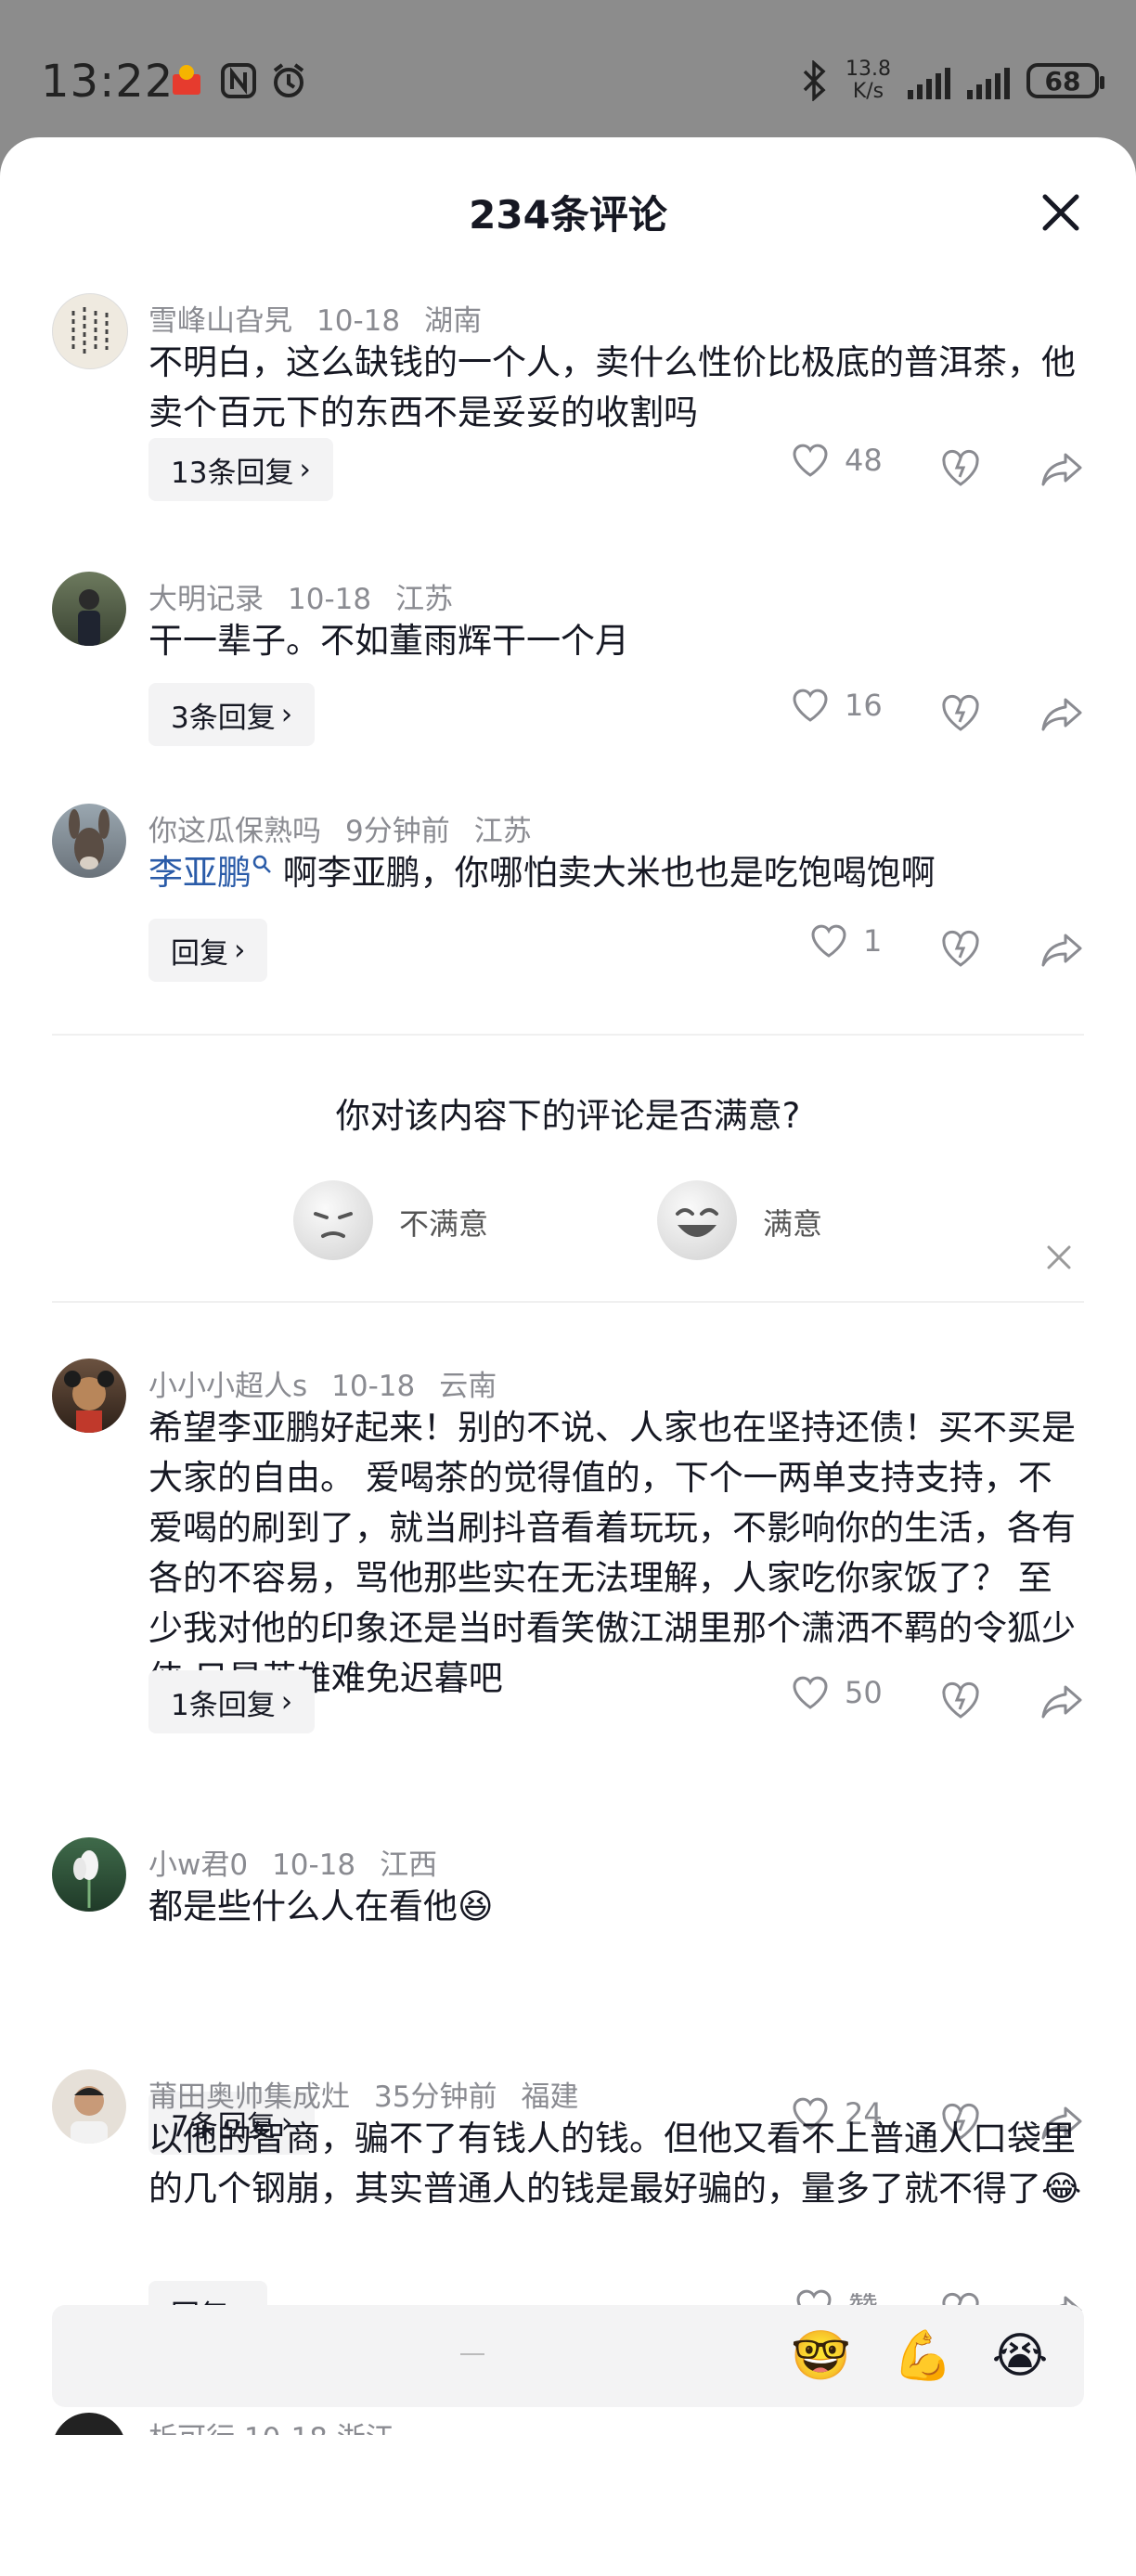 This screenshot has width=1136, height=2576. What do you see at coordinates (472, 2354) in the screenshot?
I see `input-cursor` at bounding box center [472, 2354].